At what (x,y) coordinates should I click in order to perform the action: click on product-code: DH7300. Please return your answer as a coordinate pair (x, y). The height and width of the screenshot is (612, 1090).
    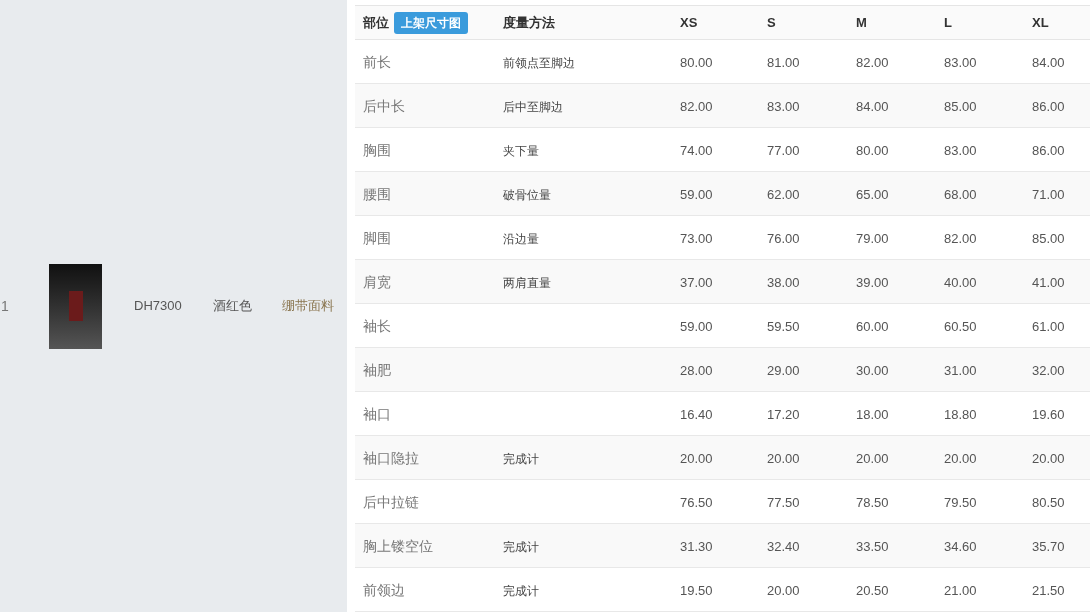
    Looking at the image, I should click on (158, 306).